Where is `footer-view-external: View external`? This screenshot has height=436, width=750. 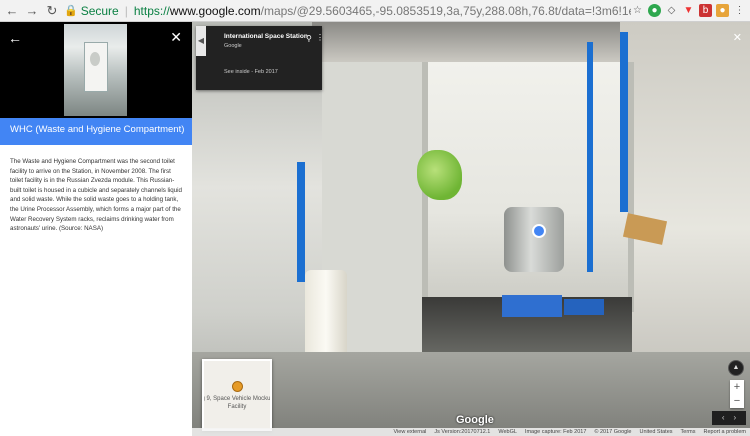 footer-view-external: View external is located at coordinates (409, 432).